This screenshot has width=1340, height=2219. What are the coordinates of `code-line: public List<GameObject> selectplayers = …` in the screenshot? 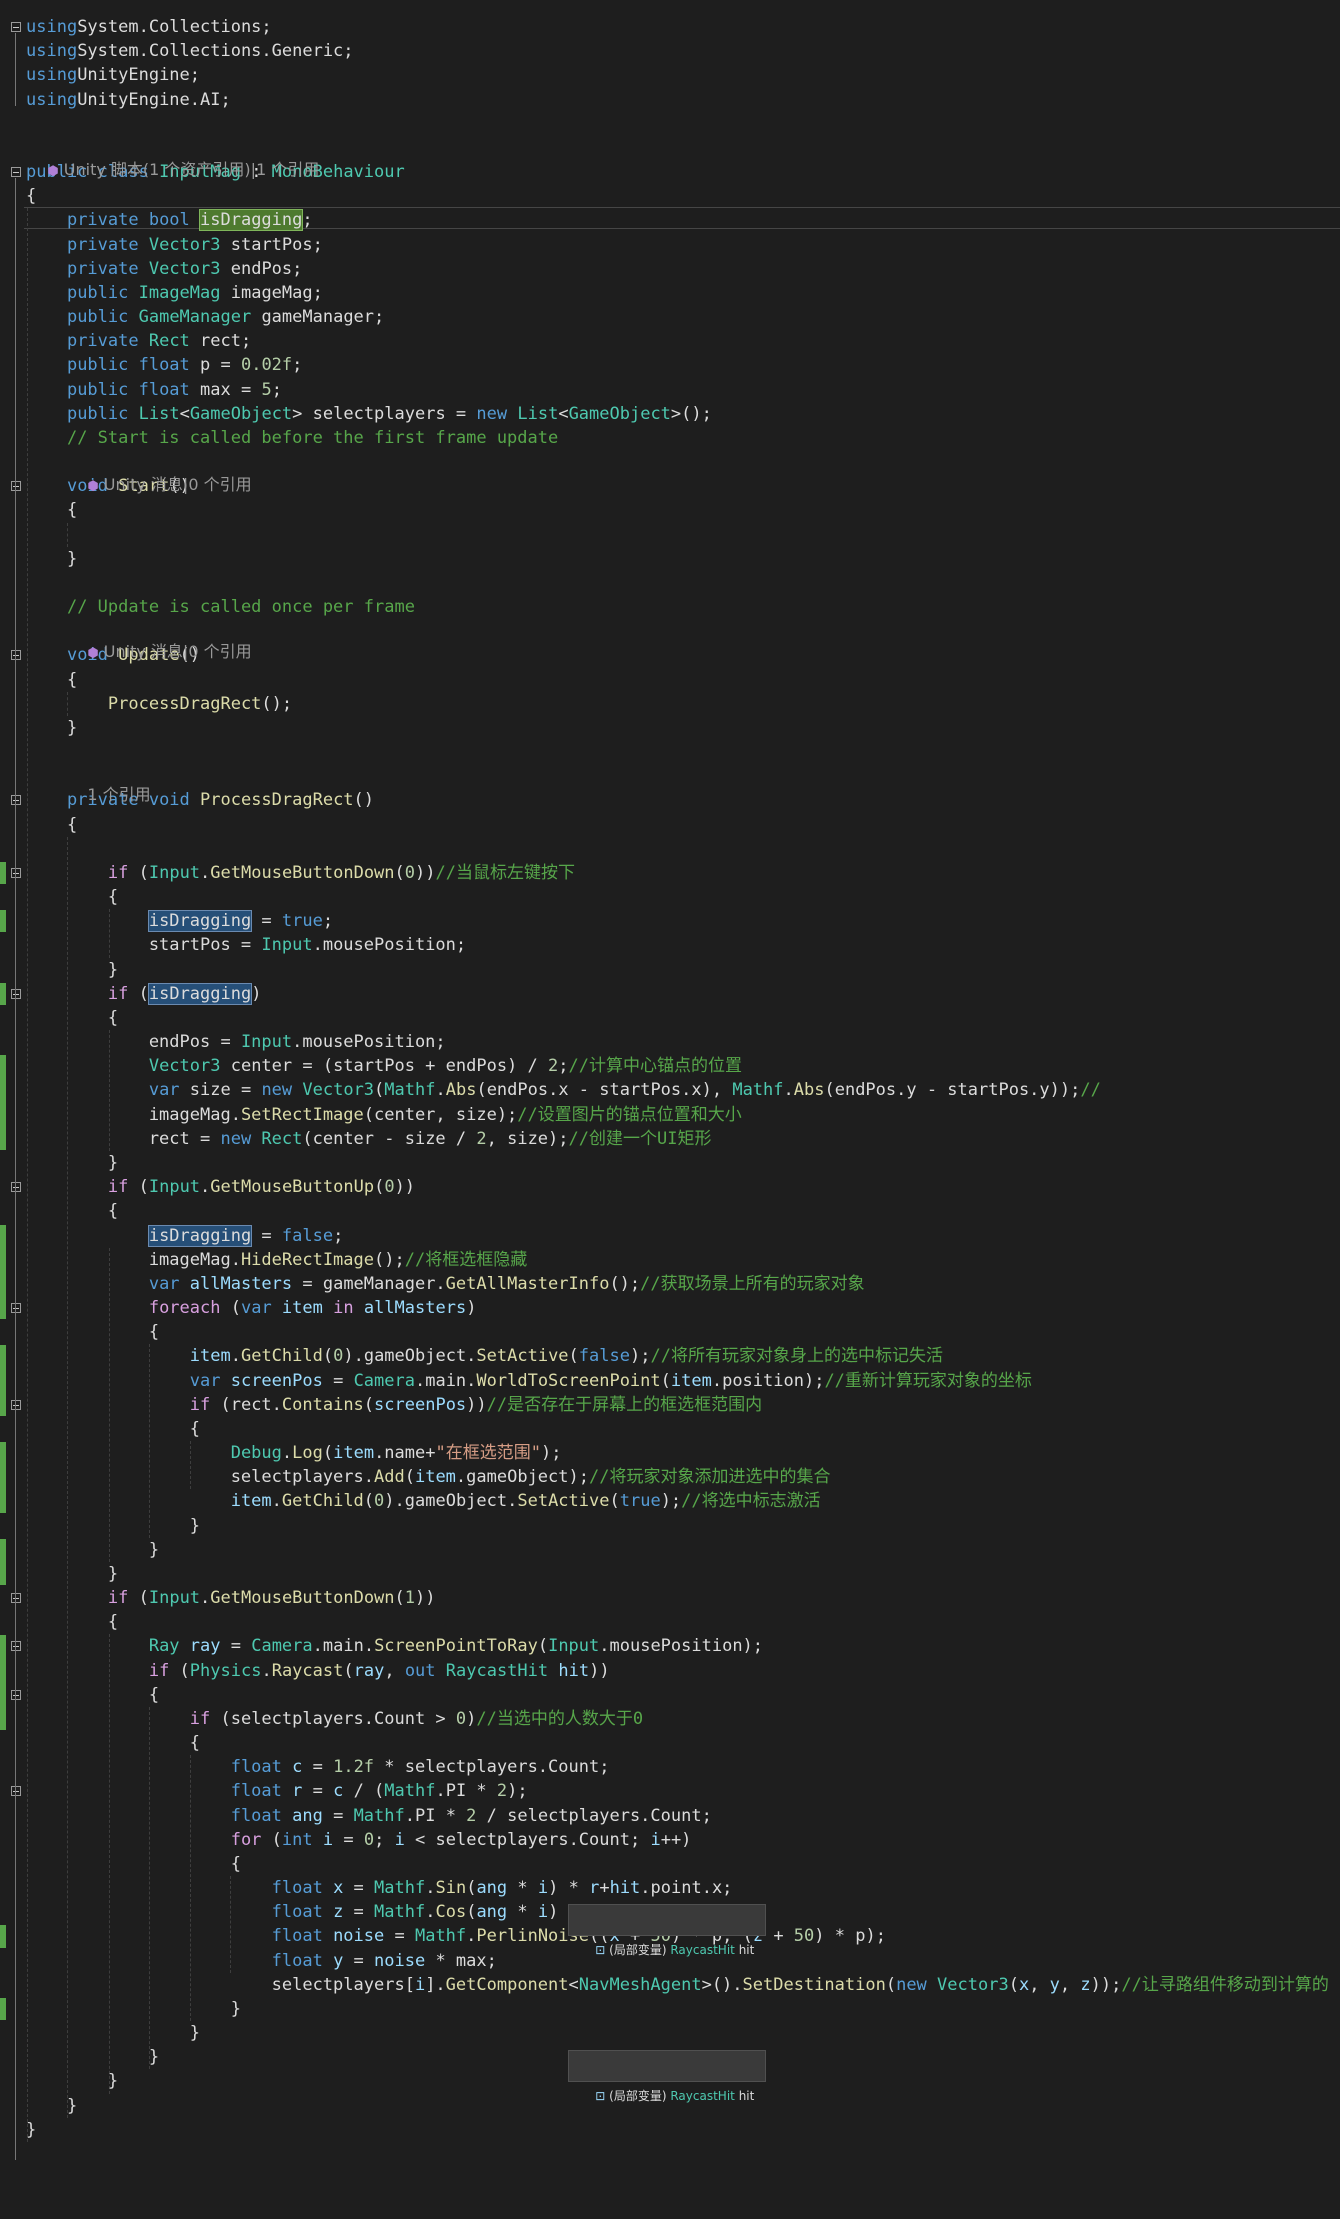 It's located at (670, 414).